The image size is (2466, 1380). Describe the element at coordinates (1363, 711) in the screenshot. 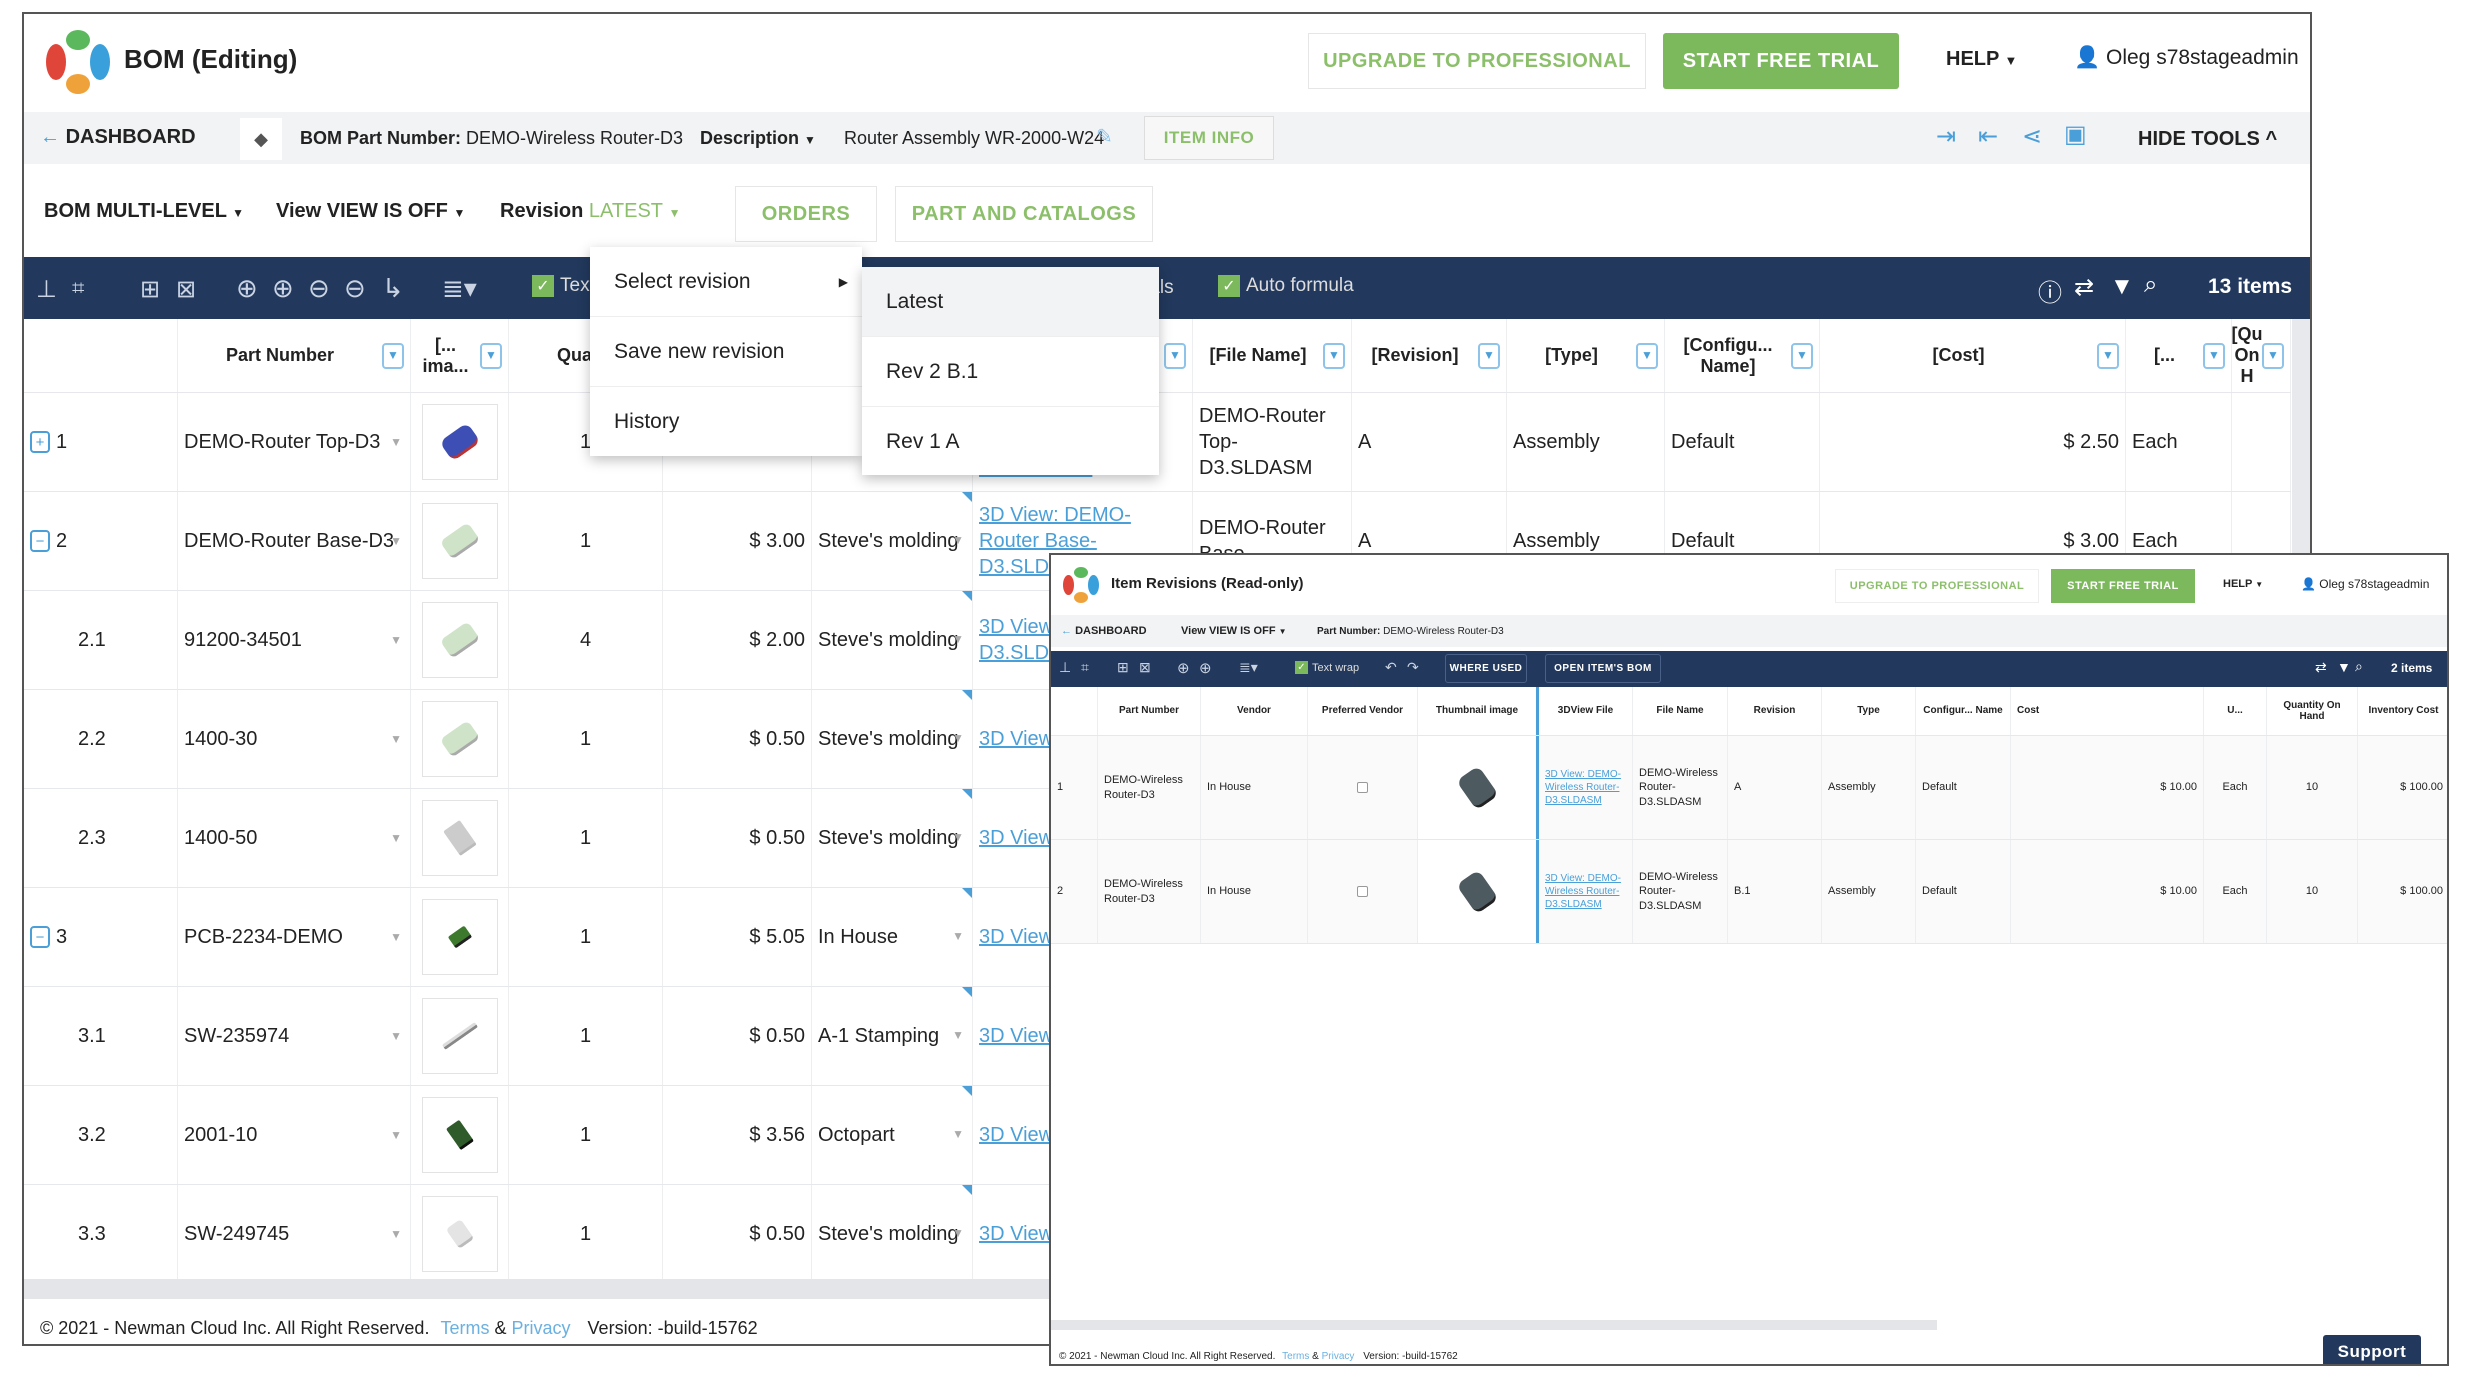

I see `column-header: Preferred Vendor` at that location.